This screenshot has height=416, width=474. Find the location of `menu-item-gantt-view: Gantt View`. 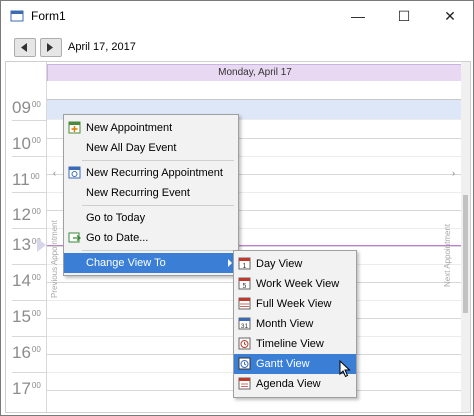

menu-item-gantt-view: Gantt View is located at coordinates (295, 364).